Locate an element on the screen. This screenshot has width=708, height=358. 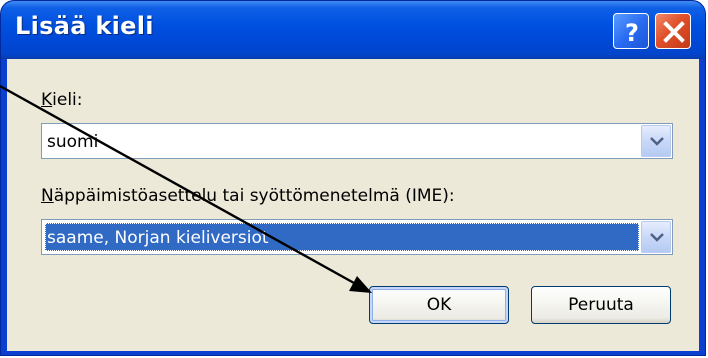
close-icon is located at coordinates (674, 32).